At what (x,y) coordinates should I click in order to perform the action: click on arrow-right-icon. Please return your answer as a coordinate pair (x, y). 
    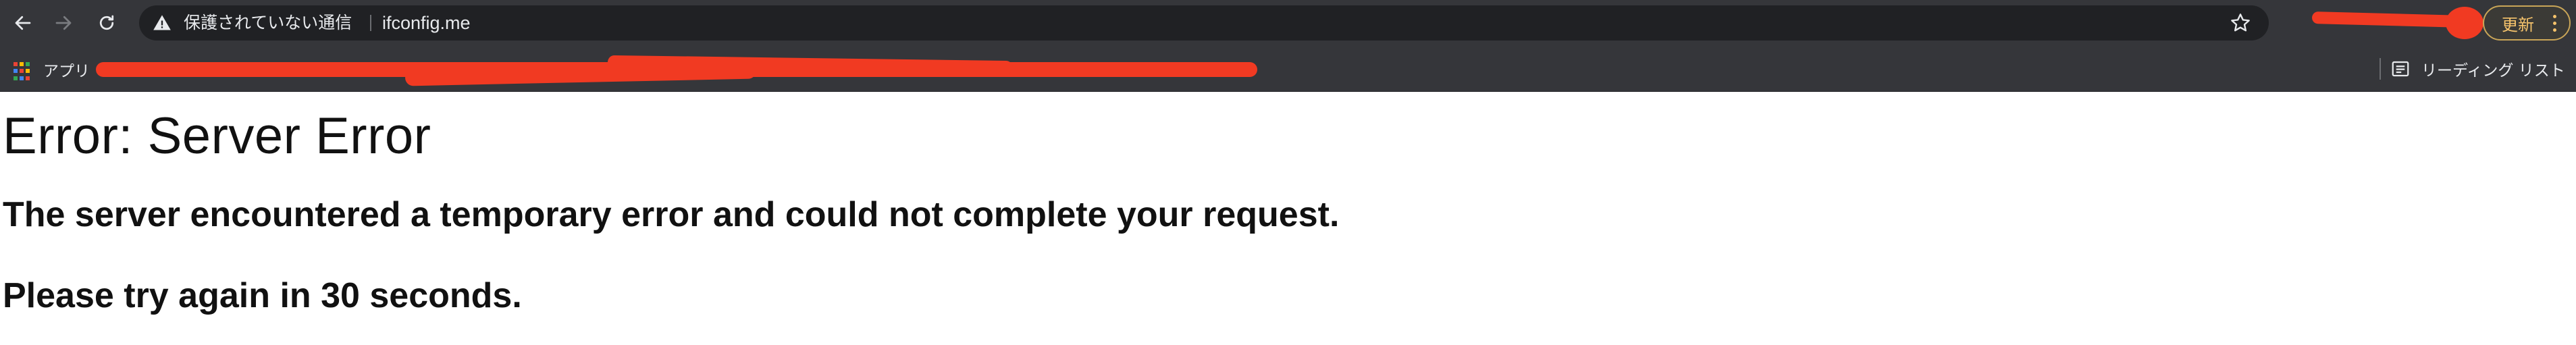
    Looking at the image, I should click on (63, 23).